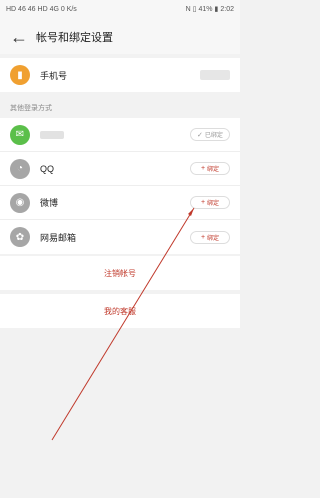 This screenshot has height=498, width=320. I want to click on battery-icon: ▮, so click(216, 9).